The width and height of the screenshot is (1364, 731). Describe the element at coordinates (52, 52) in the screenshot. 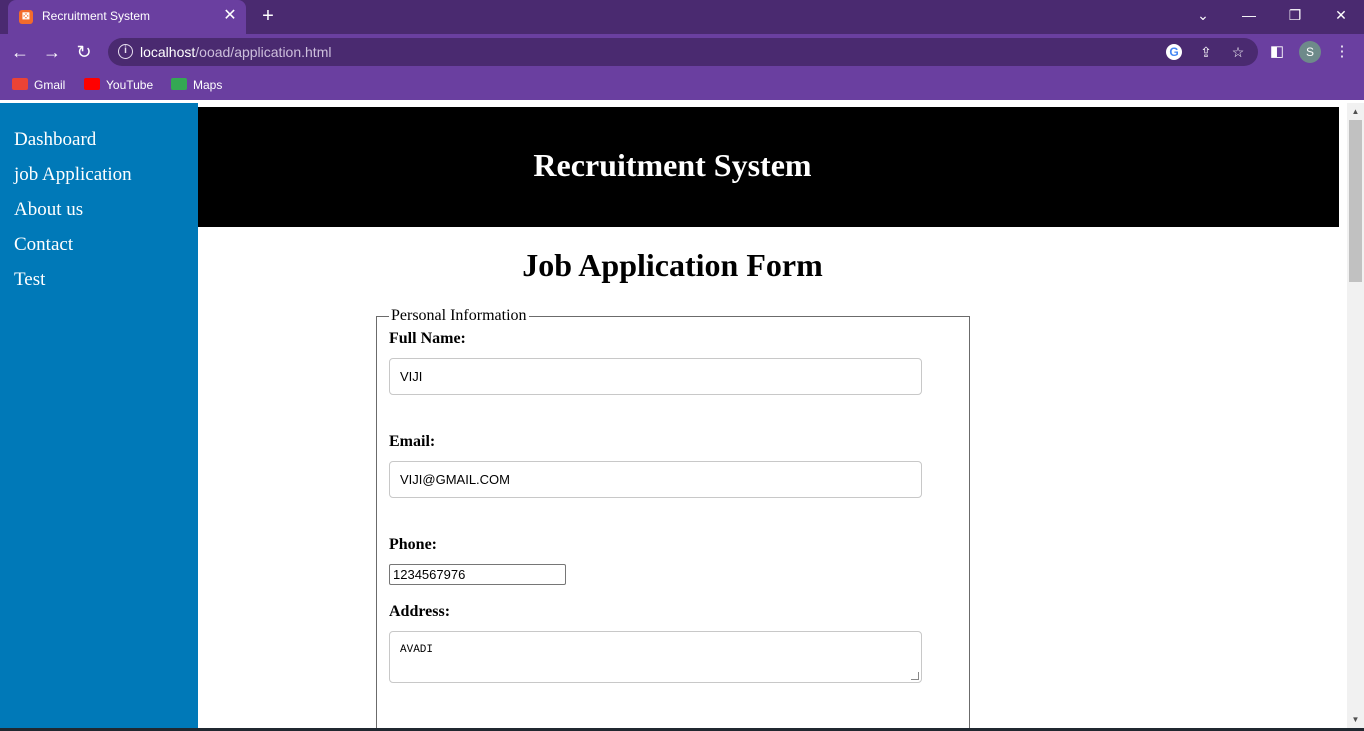

I see `forward-icon: →` at that location.